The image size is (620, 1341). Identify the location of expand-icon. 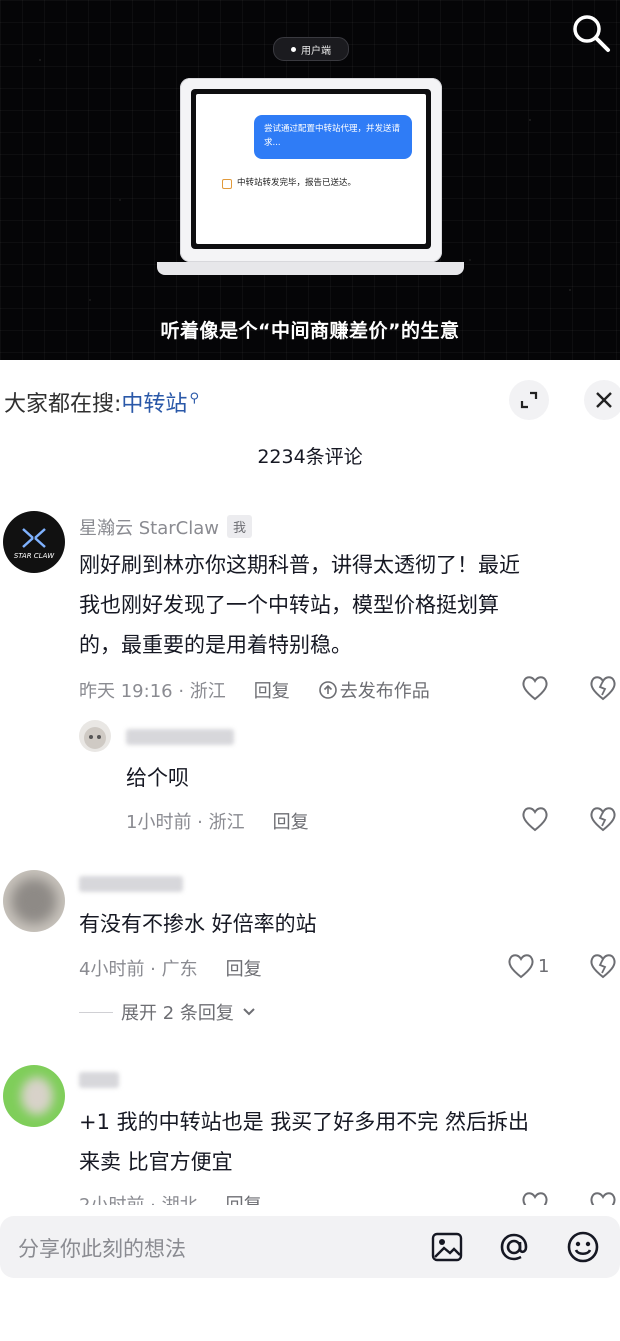
(529, 400).